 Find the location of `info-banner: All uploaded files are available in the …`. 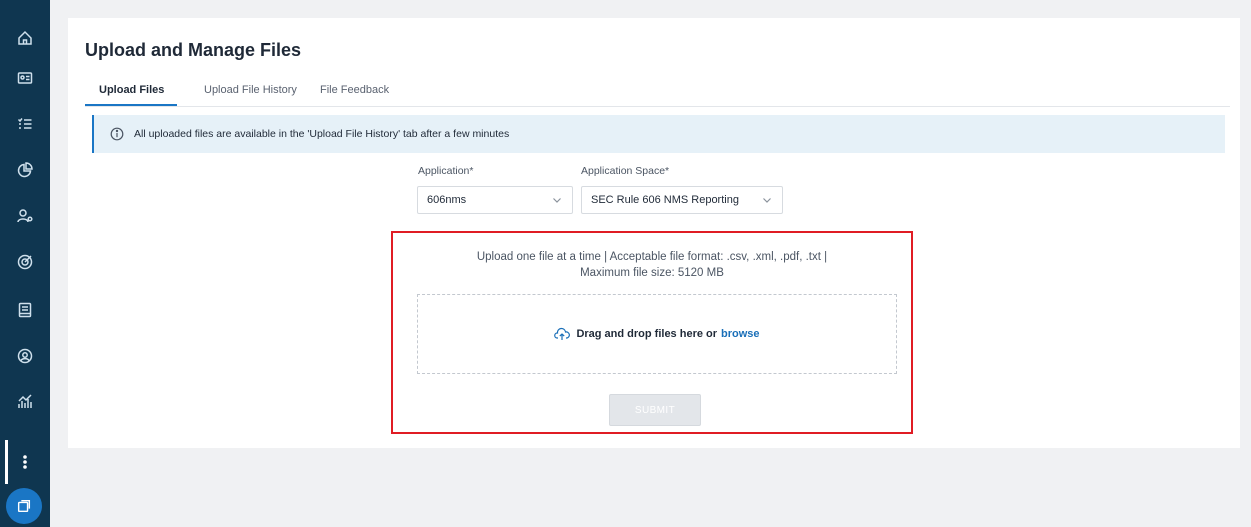

info-banner: All uploaded files are available in the … is located at coordinates (658, 134).